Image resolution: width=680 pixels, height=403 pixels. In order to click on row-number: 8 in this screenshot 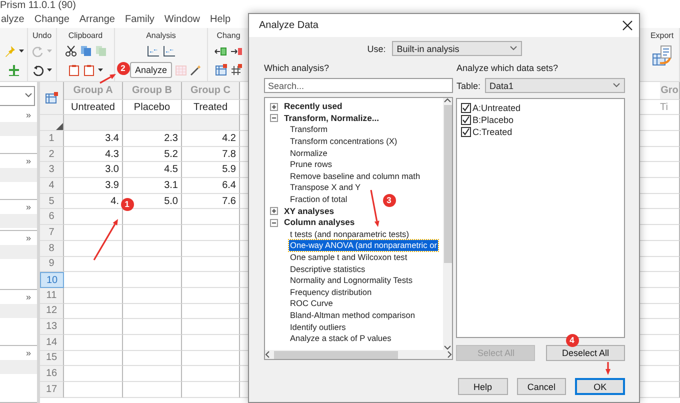, I will do `click(52, 248)`.